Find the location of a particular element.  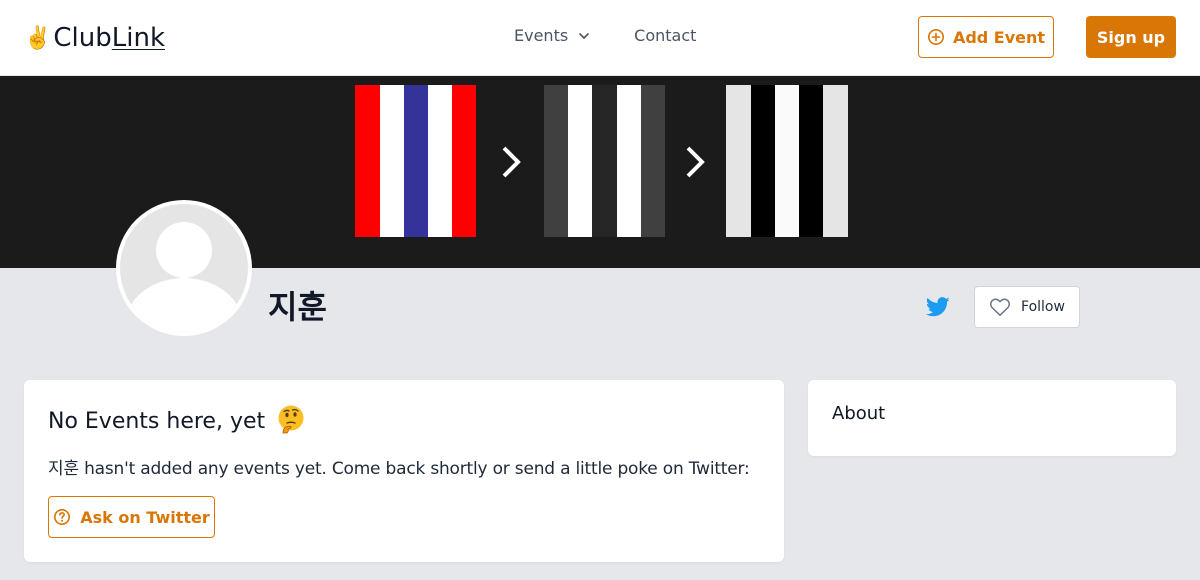

ask-on-twitter-button: Ask on Twitter is located at coordinates (131, 517).